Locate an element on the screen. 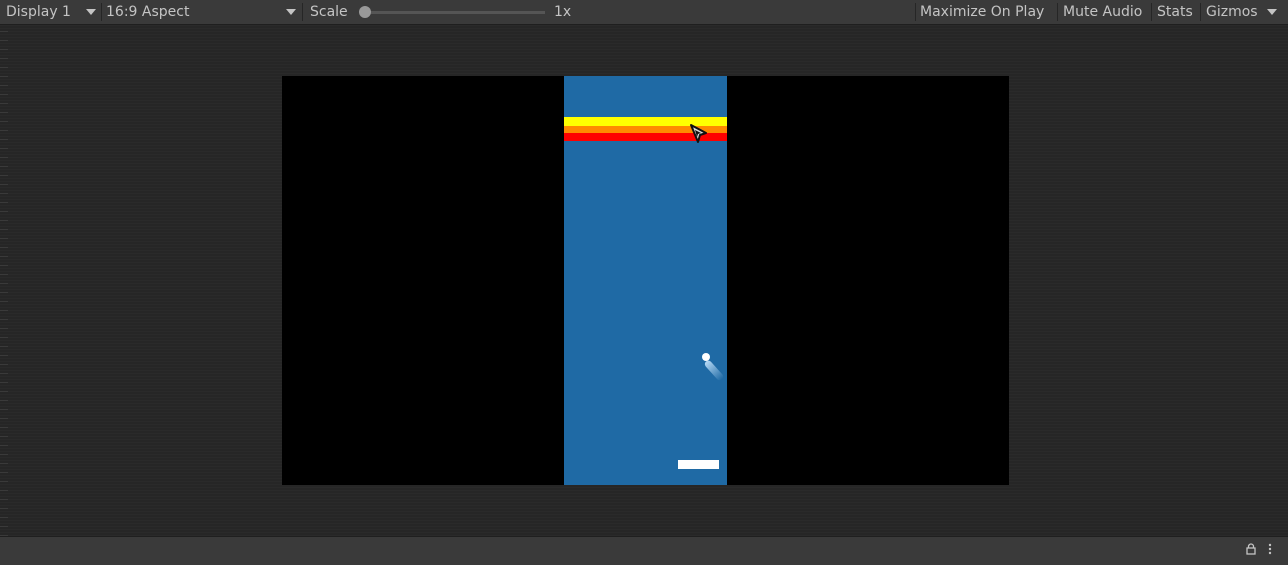  aspect-dropdown: 16:9 Aspect is located at coordinates (147, 12).